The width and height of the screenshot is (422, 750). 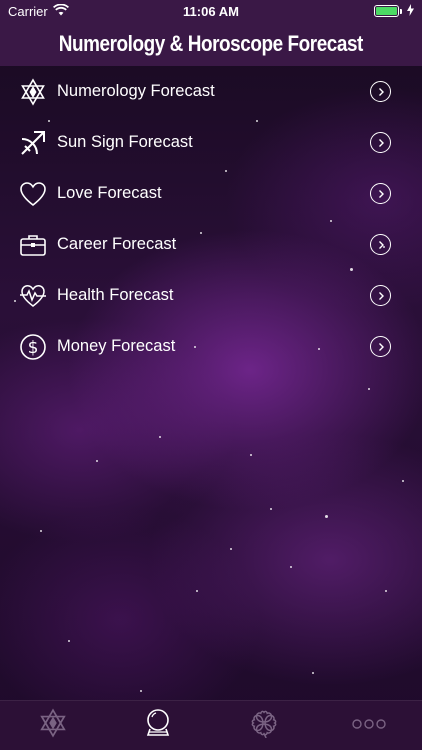 What do you see at coordinates (211, 244) in the screenshot?
I see `menu-item-career-forecast: Career Forecast` at bounding box center [211, 244].